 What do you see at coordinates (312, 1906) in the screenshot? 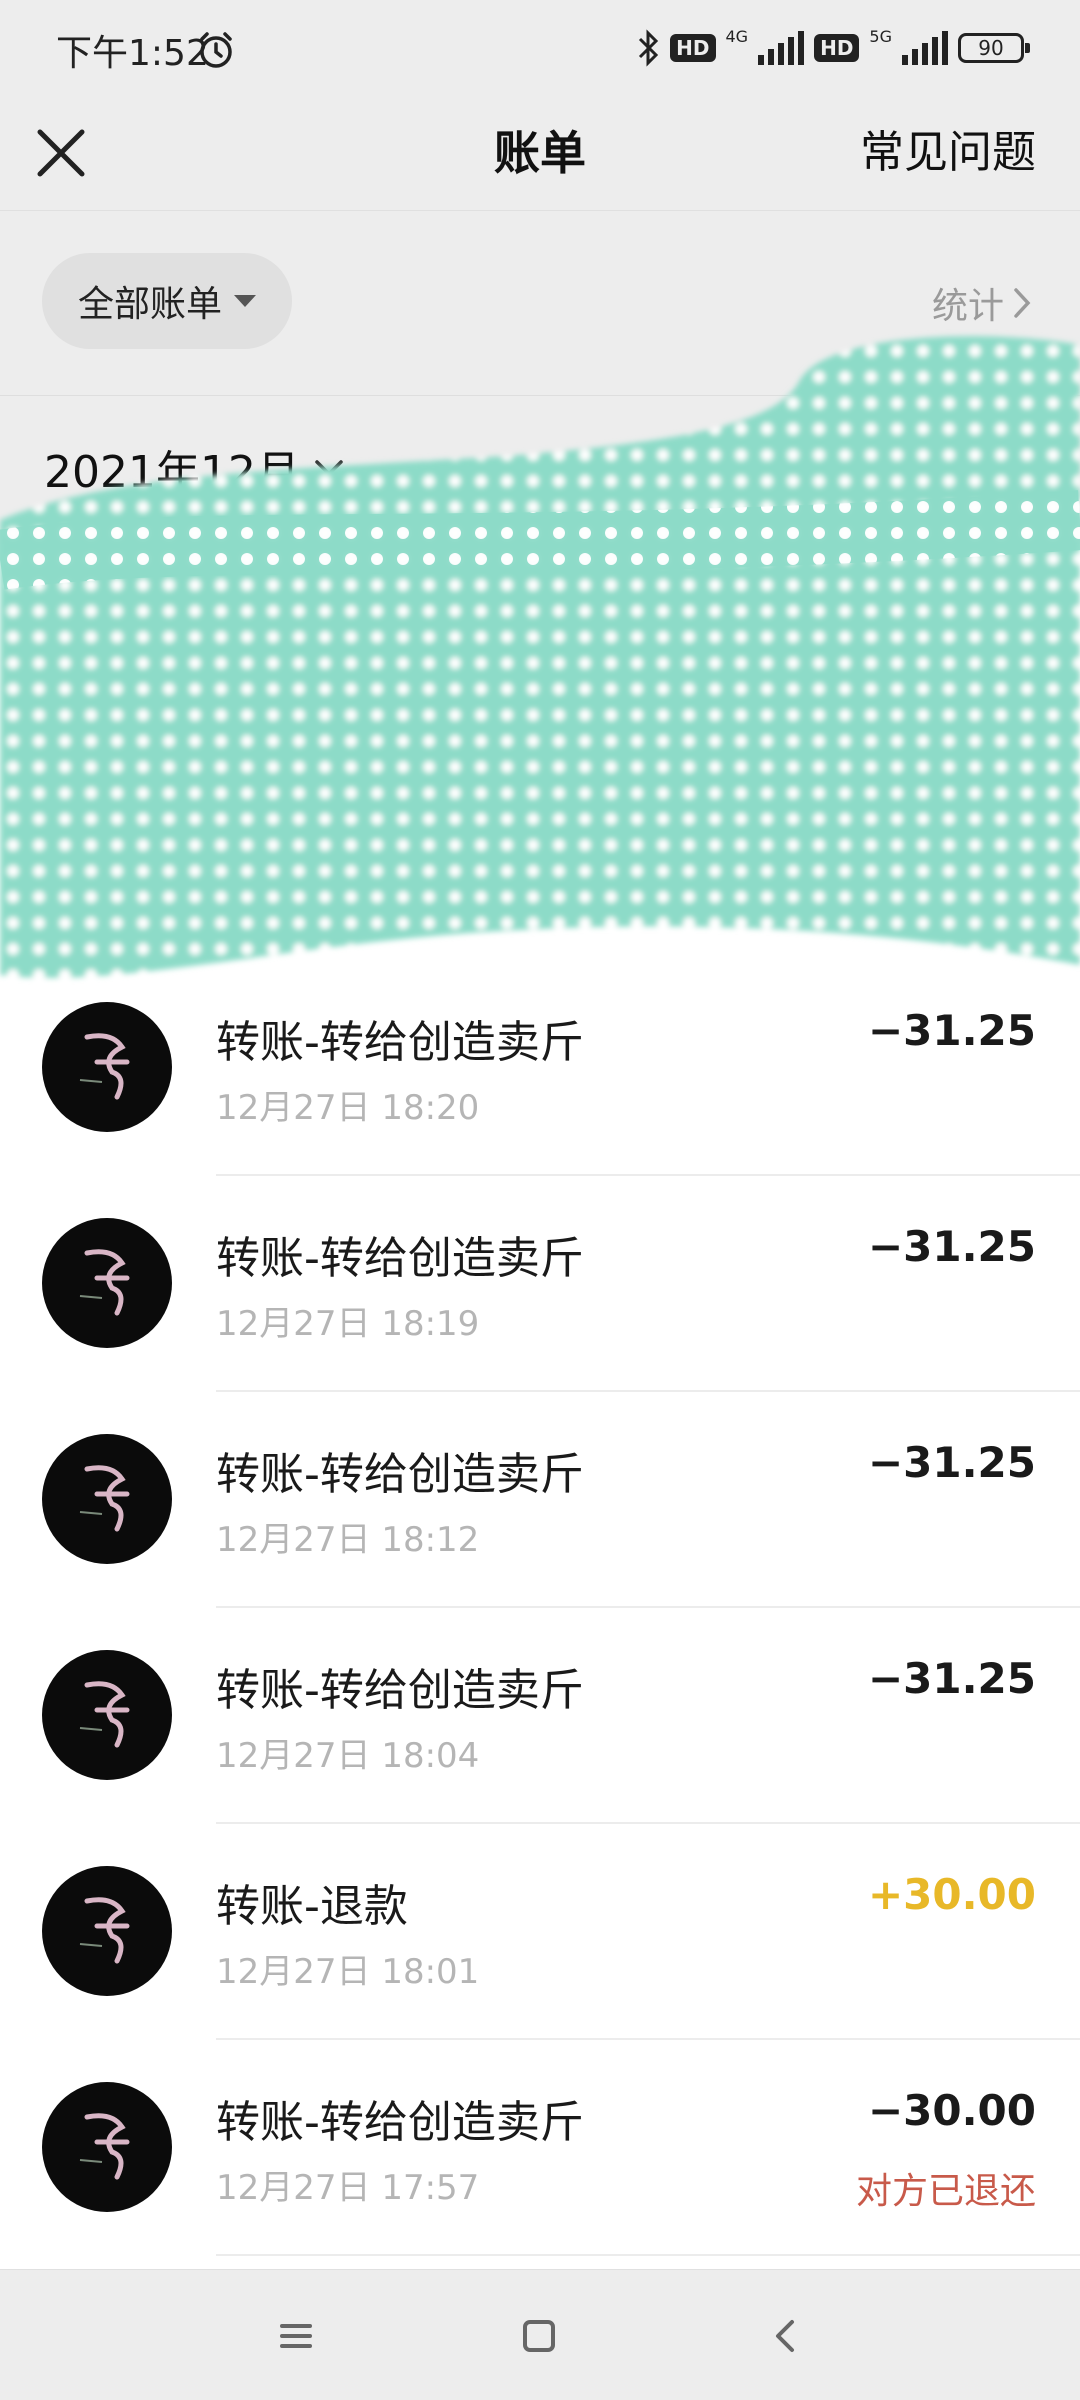
I see `transaction-title: 转账-退款` at bounding box center [312, 1906].